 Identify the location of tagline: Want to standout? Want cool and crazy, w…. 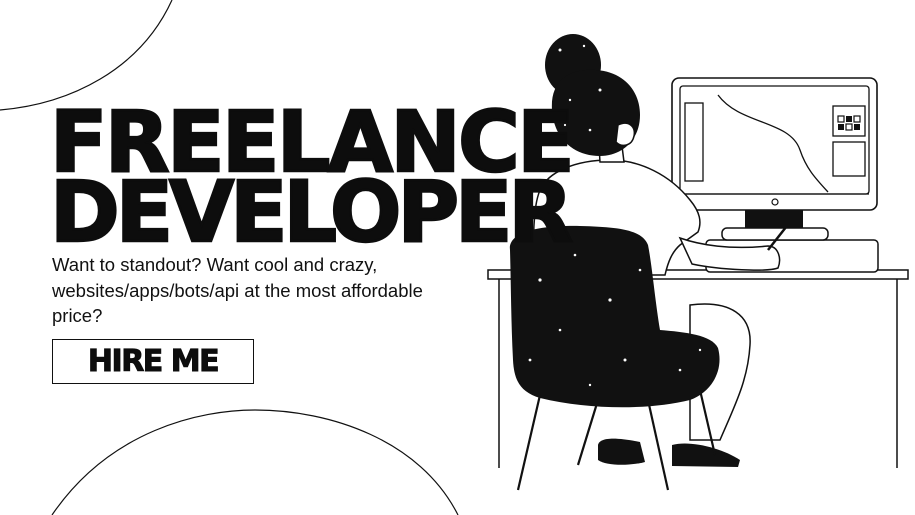
(237, 290).